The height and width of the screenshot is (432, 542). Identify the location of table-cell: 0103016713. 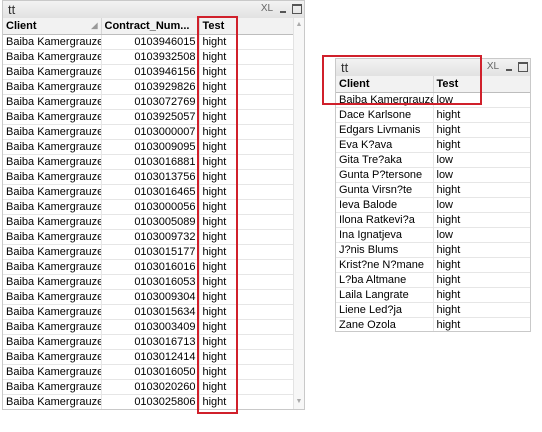
(150, 342).